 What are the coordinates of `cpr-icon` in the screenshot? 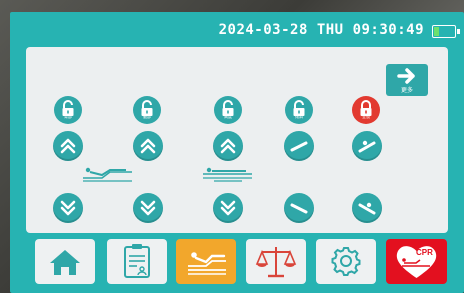 It's located at (416, 262).